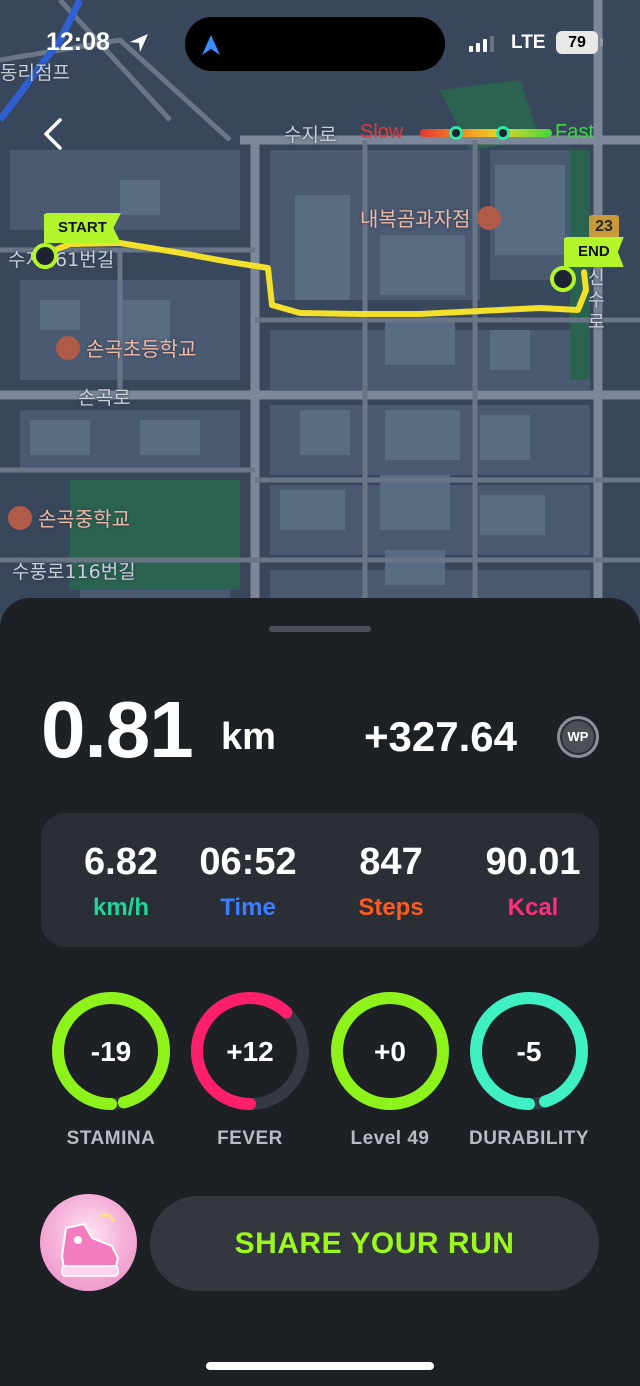 This screenshot has height=1386, width=640. What do you see at coordinates (45, 256) in the screenshot?
I see `start-pin` at bounding box center [45, 256].